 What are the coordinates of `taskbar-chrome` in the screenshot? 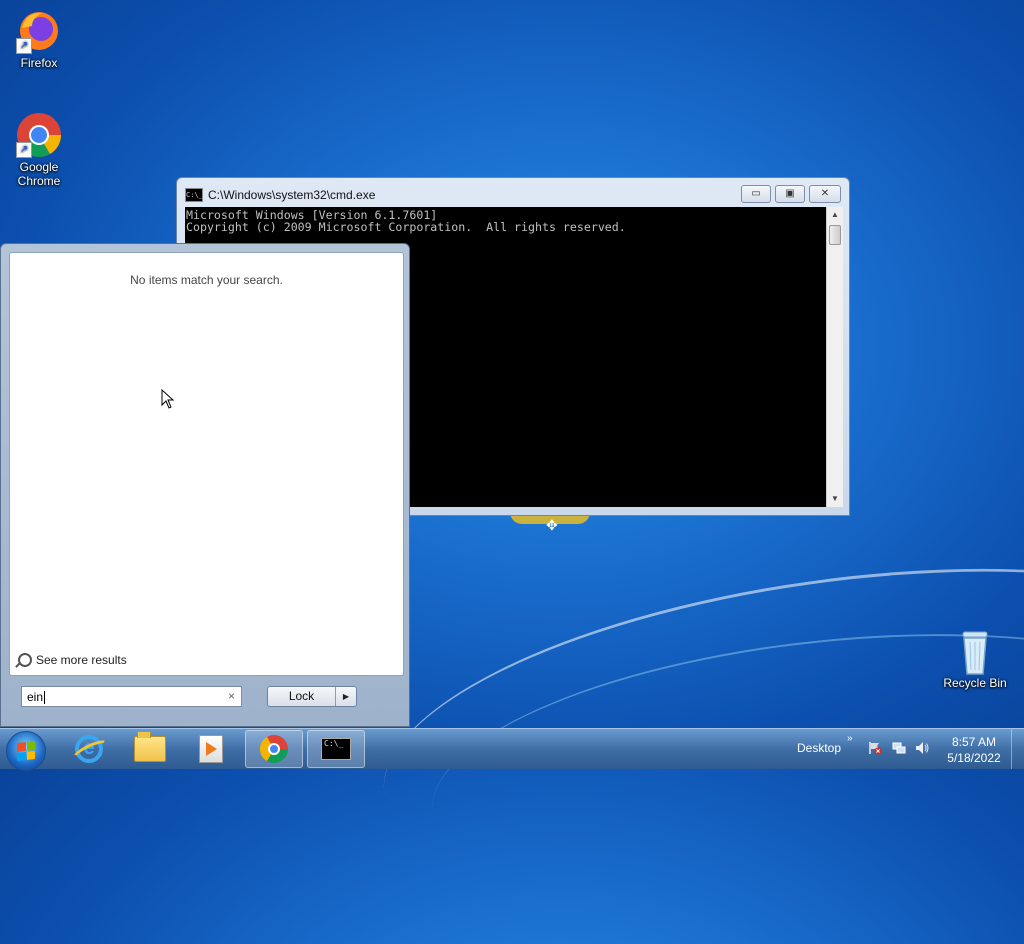 It's located at (274, 749).